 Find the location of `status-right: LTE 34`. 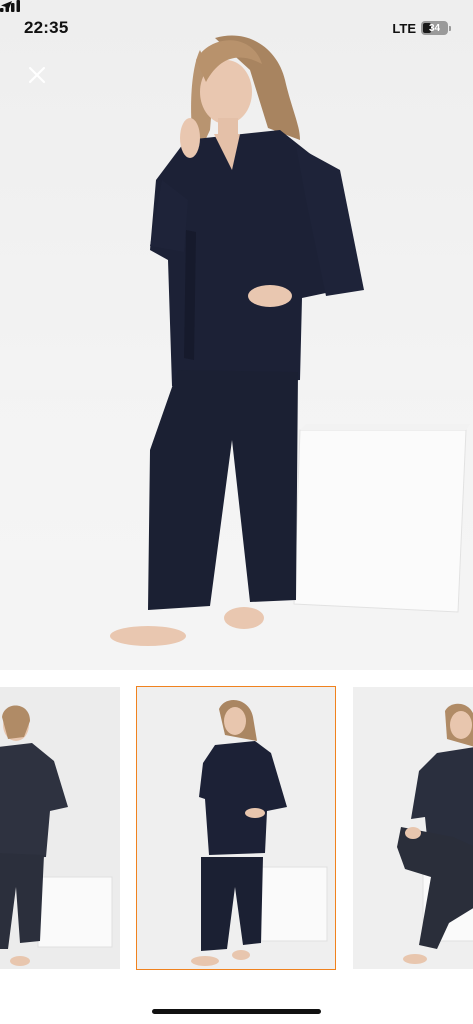

status-right: LTE 34 is located at coordinates (225, 18).